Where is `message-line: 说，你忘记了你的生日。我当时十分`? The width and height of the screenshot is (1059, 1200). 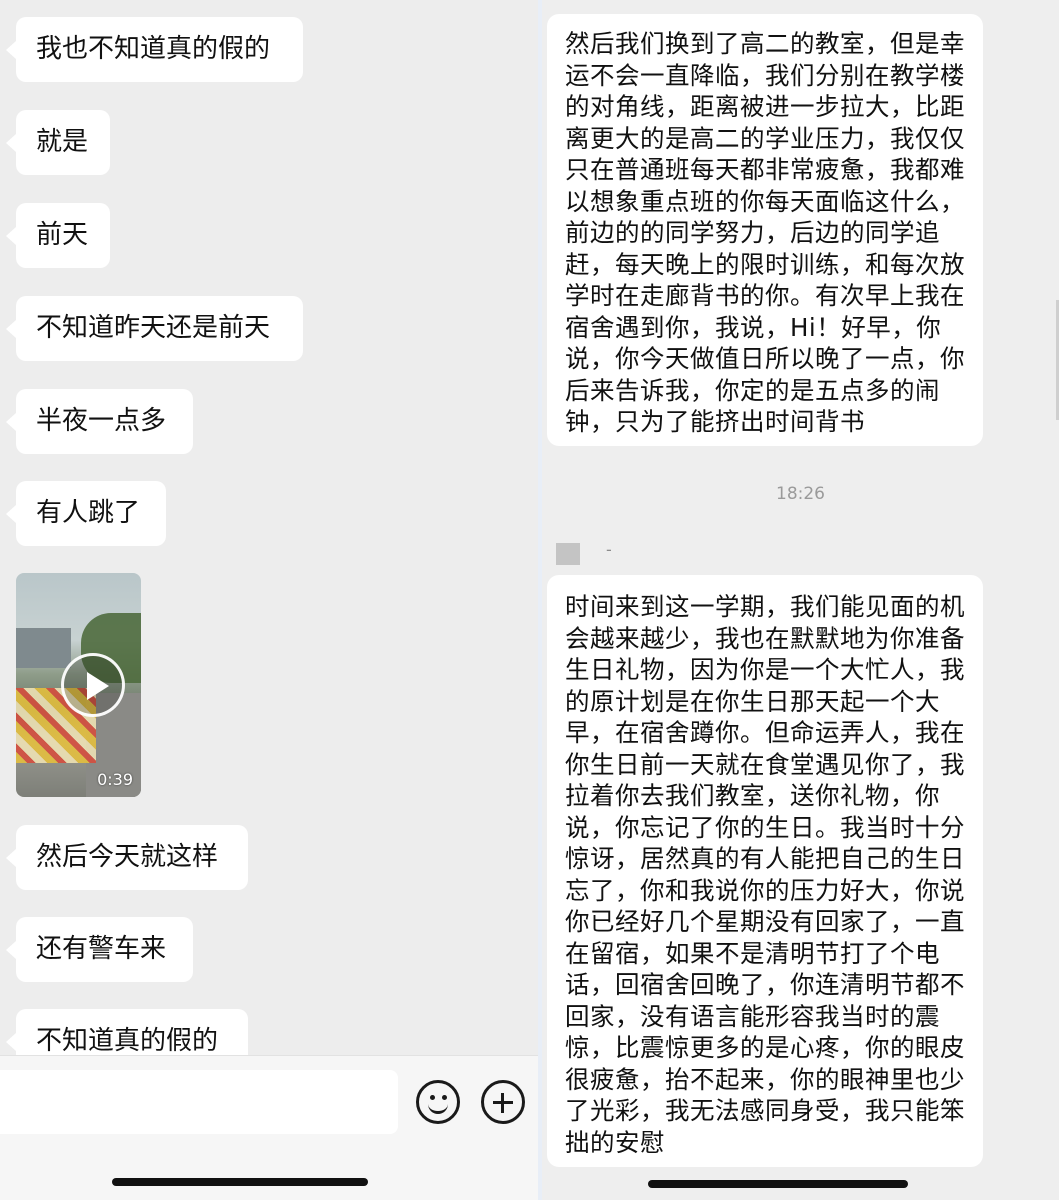
message-line: 说，你忘记了你的生日。我当时十分 is located at coordinates (765, 827).